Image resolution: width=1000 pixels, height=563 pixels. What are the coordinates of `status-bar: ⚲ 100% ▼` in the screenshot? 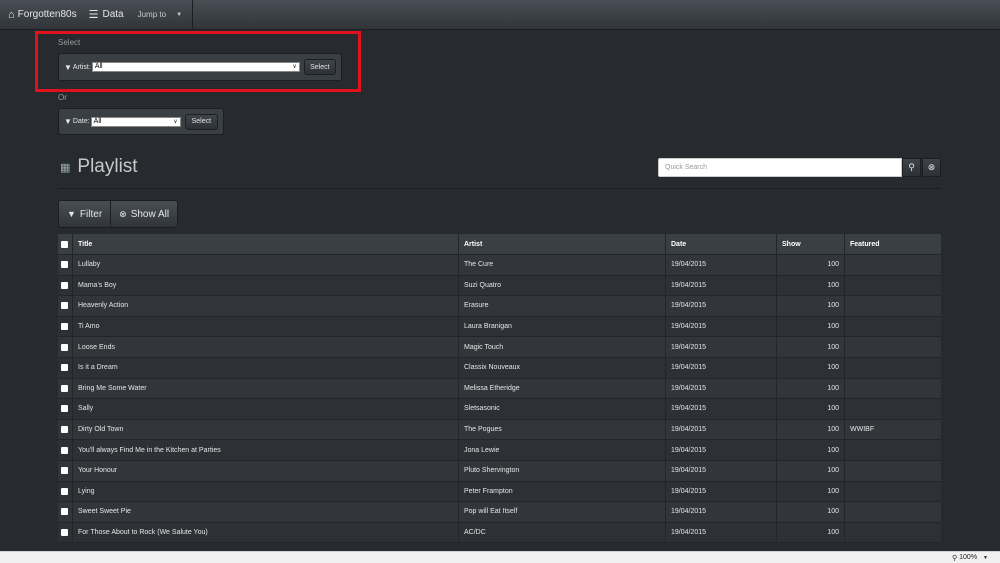 It's located at (500, 557).